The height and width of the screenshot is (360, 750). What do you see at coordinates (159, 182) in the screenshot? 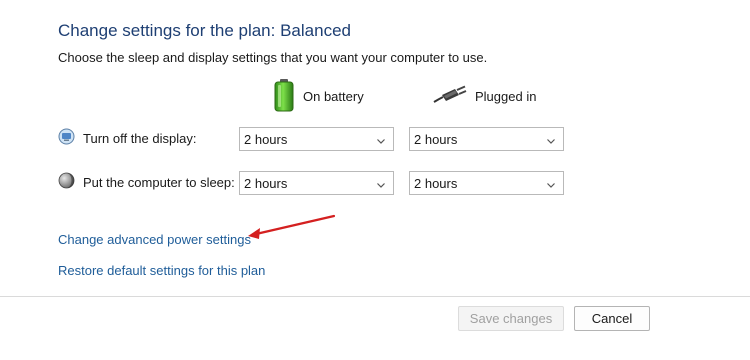
I see `sleep-label-text: Put the computer to sleep:` at bounding box center [159, 182].